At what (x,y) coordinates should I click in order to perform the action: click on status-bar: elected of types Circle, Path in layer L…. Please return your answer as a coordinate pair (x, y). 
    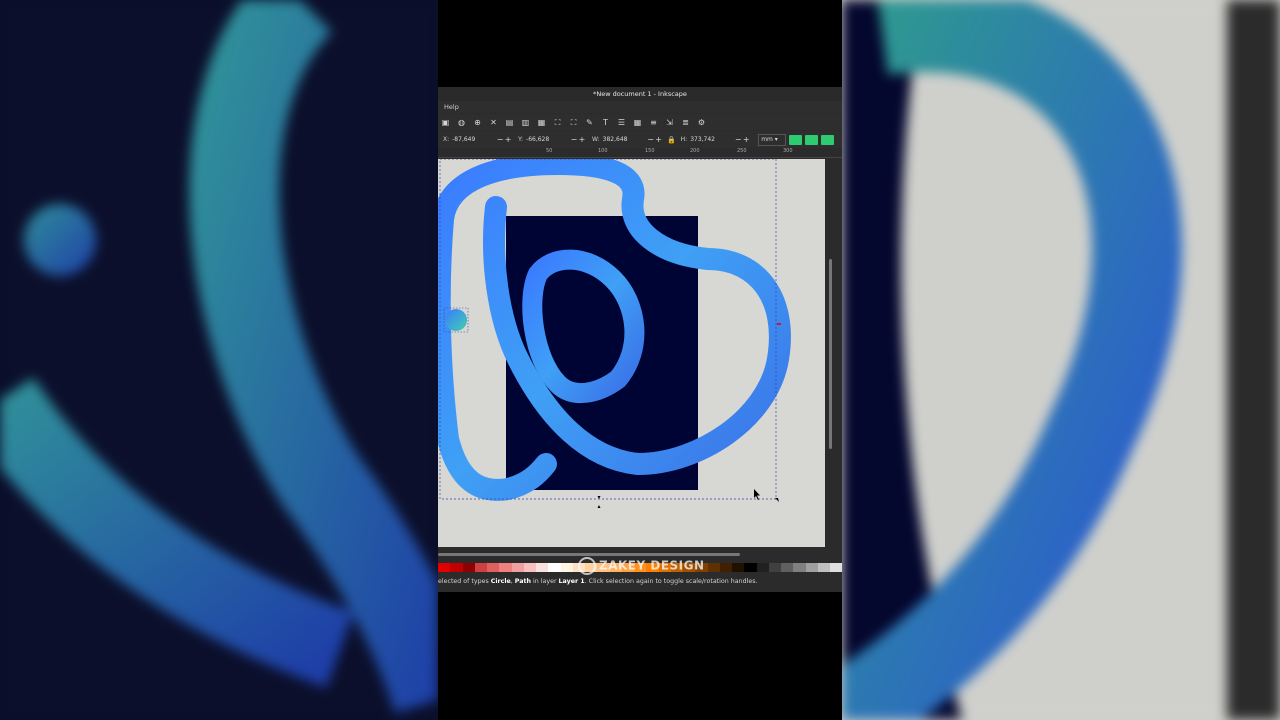
    Looking at the image, I should click on (640, 582).